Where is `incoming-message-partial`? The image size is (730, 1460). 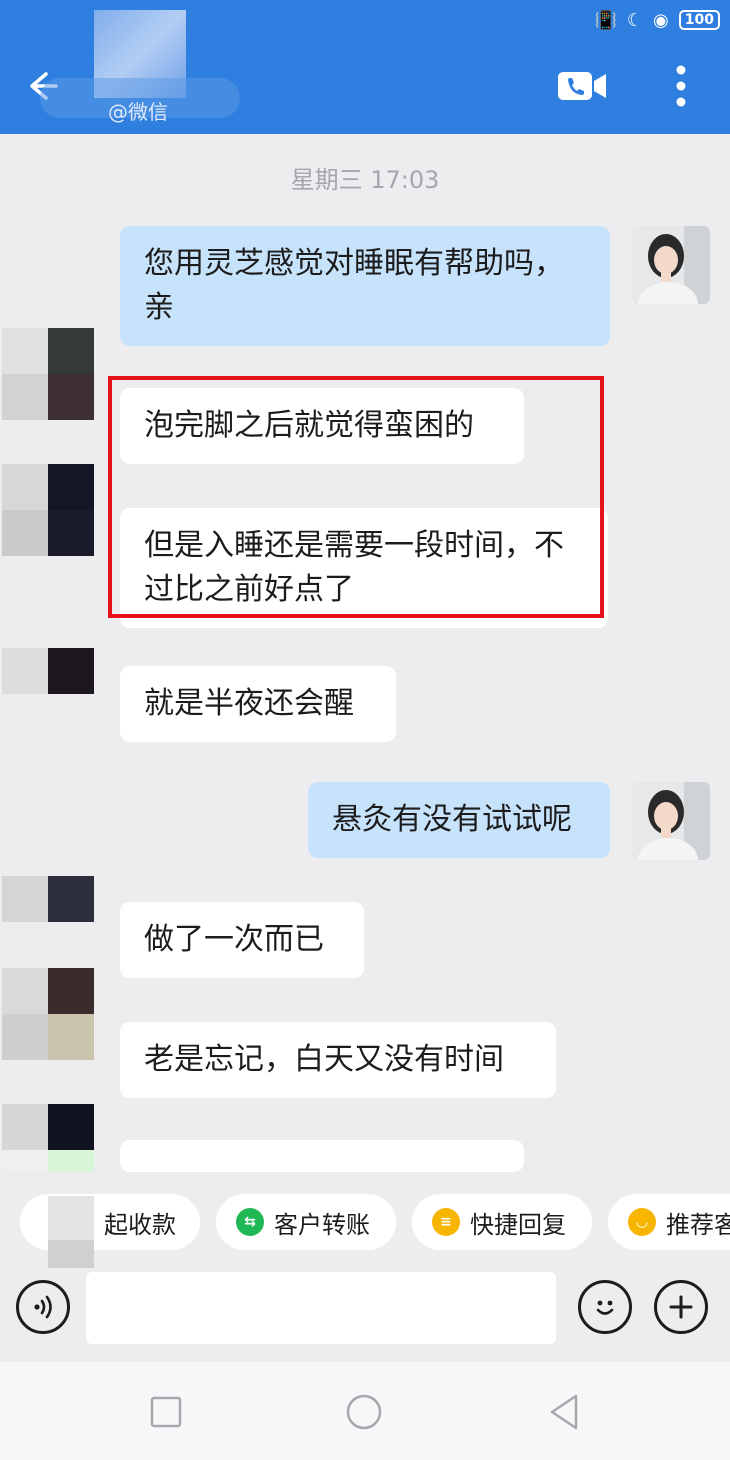
incoming-message-partial is located at coordinates (322, 1156).